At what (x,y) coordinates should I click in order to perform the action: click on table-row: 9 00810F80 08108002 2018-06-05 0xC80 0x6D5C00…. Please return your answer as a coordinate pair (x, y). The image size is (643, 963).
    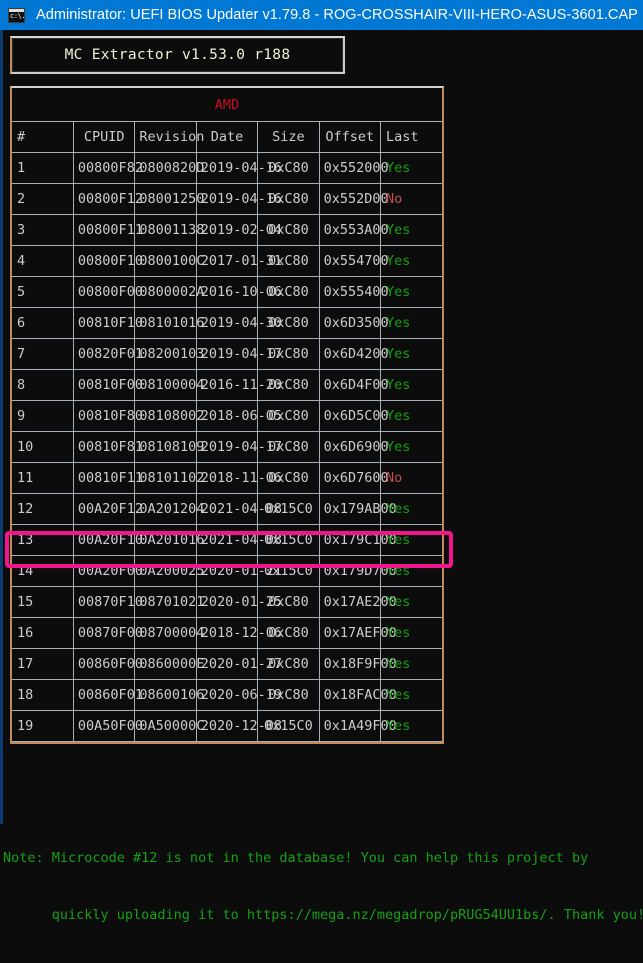
    Looking at the image, I should click on (227, 416).